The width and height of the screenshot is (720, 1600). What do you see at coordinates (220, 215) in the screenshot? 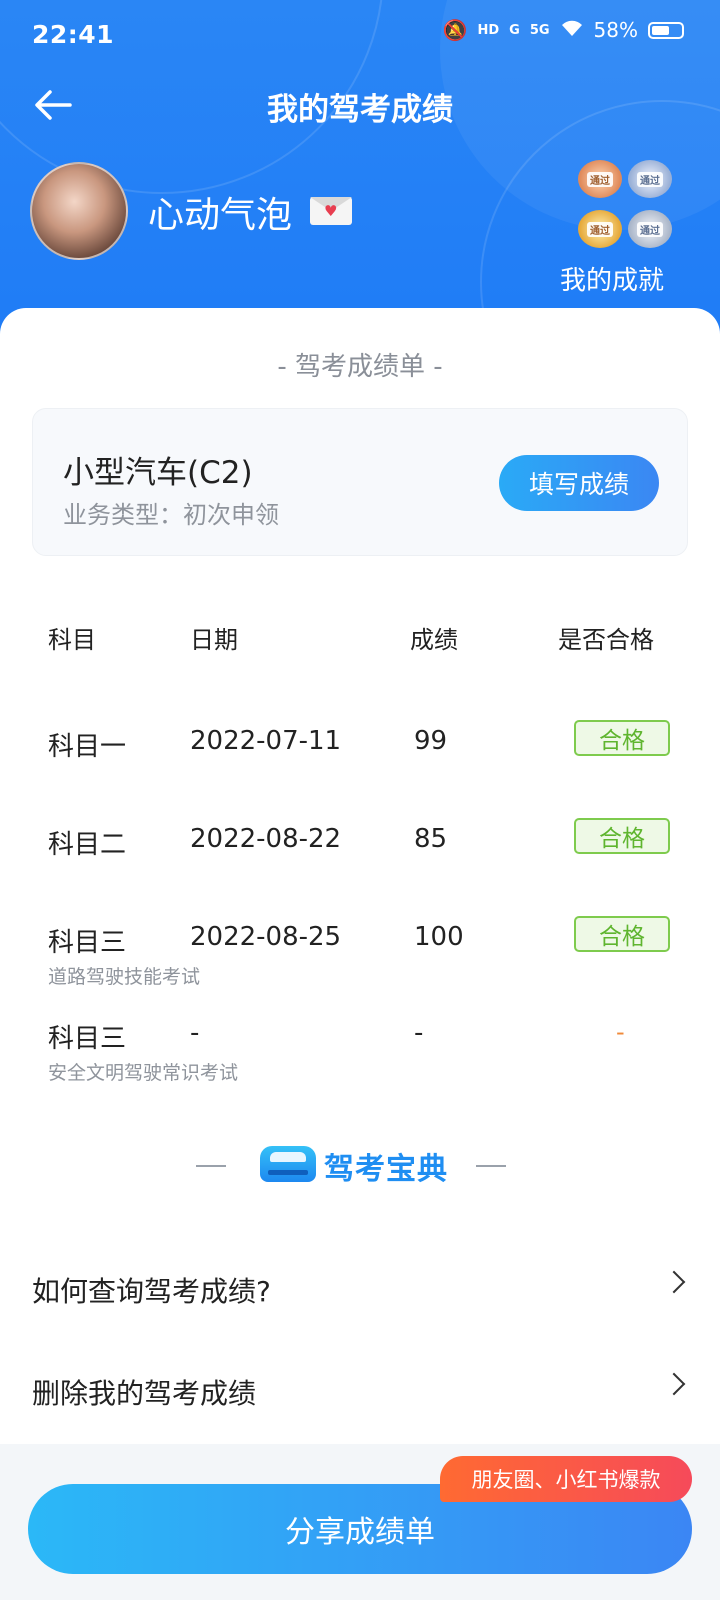
I see `username: 心动气泡` at bounding box center [220, 215].